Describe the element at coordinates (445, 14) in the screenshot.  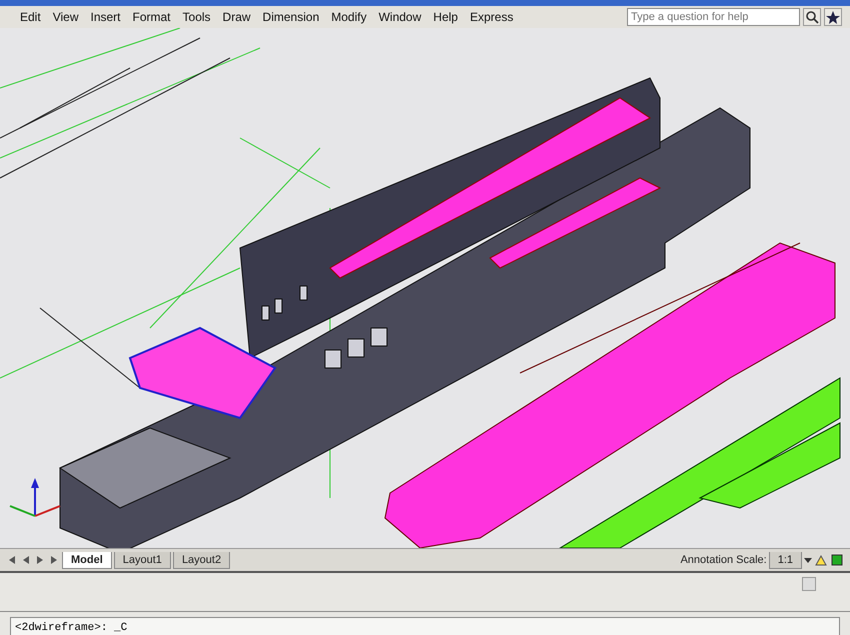
I see `menu-item: Help` at that location.